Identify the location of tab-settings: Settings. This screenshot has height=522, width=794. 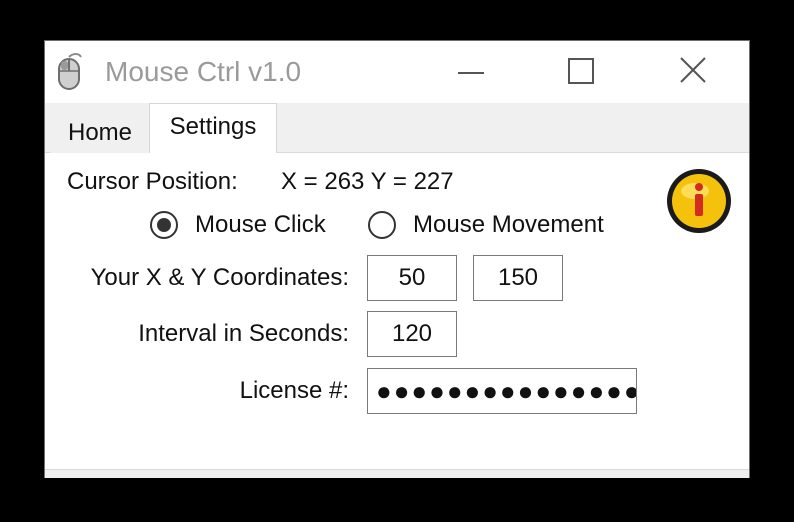
(213, 128).